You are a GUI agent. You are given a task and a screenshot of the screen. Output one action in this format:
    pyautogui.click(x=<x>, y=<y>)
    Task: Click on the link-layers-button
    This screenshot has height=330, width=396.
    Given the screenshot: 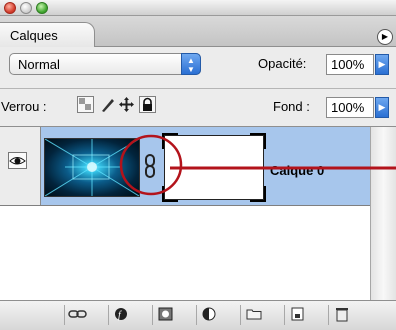 What is the action you would take?
    pyautogui.click(x=77, y=315)
    